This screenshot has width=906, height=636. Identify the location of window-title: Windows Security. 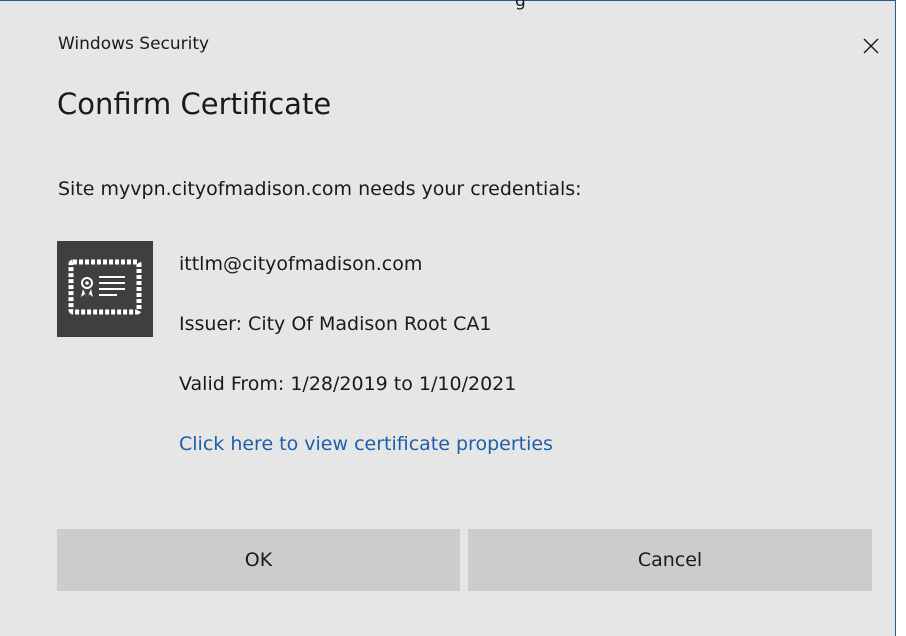
(134, 44).